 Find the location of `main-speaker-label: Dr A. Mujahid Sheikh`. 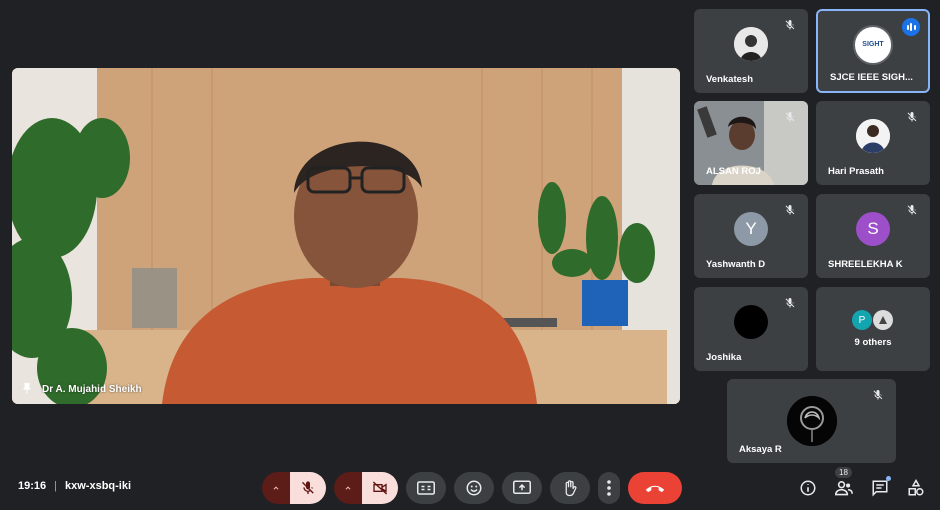

main-speaker-label: Dr A. Mujahid Sheikh is located at coordinates (81, 389).